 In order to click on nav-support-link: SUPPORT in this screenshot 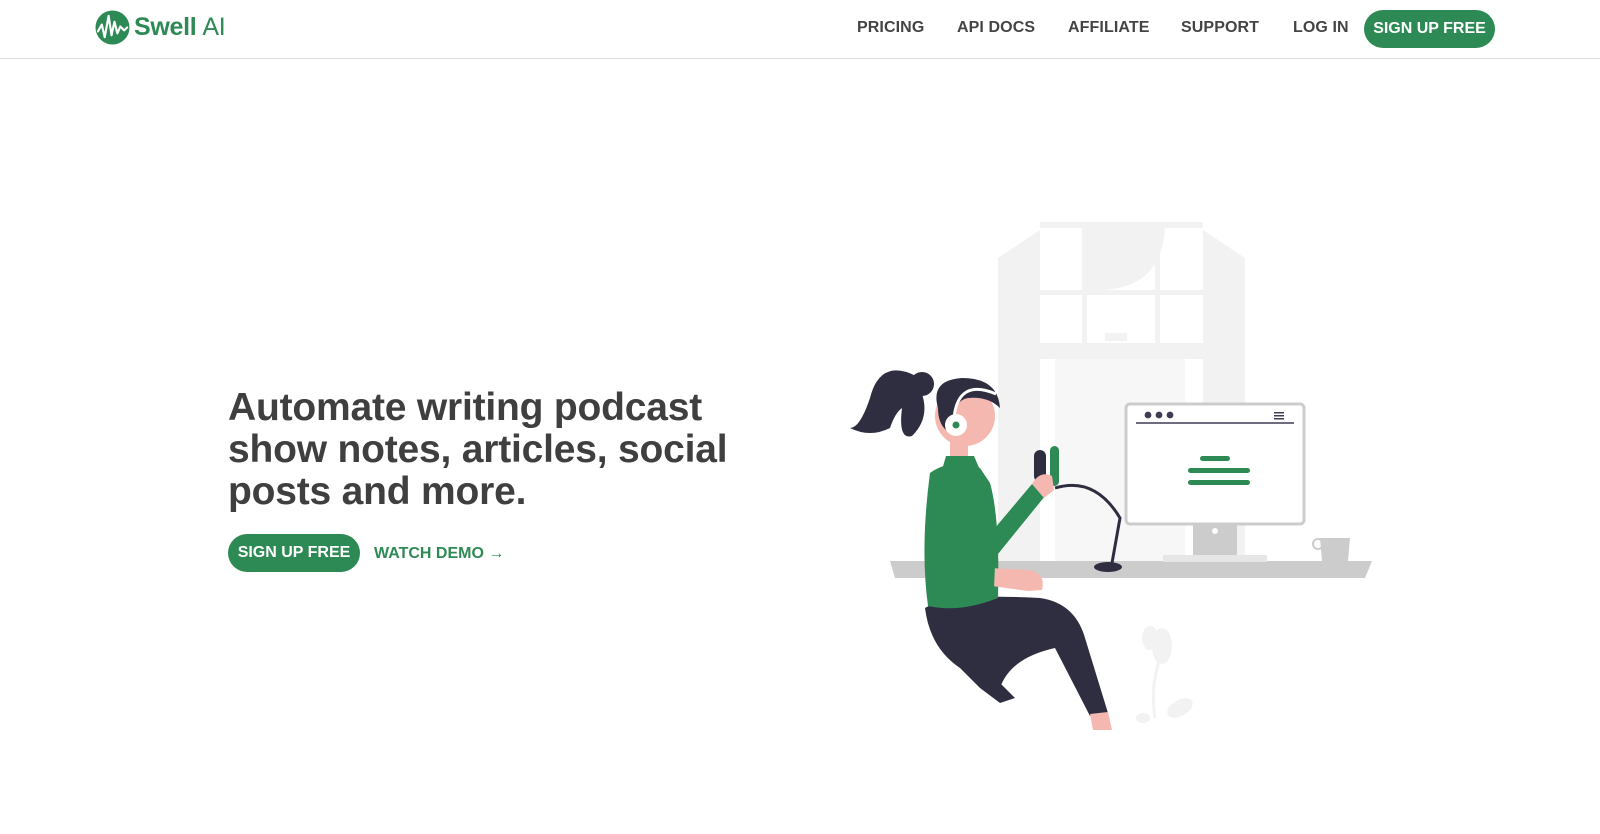, I will do `click(1220, 28)`.